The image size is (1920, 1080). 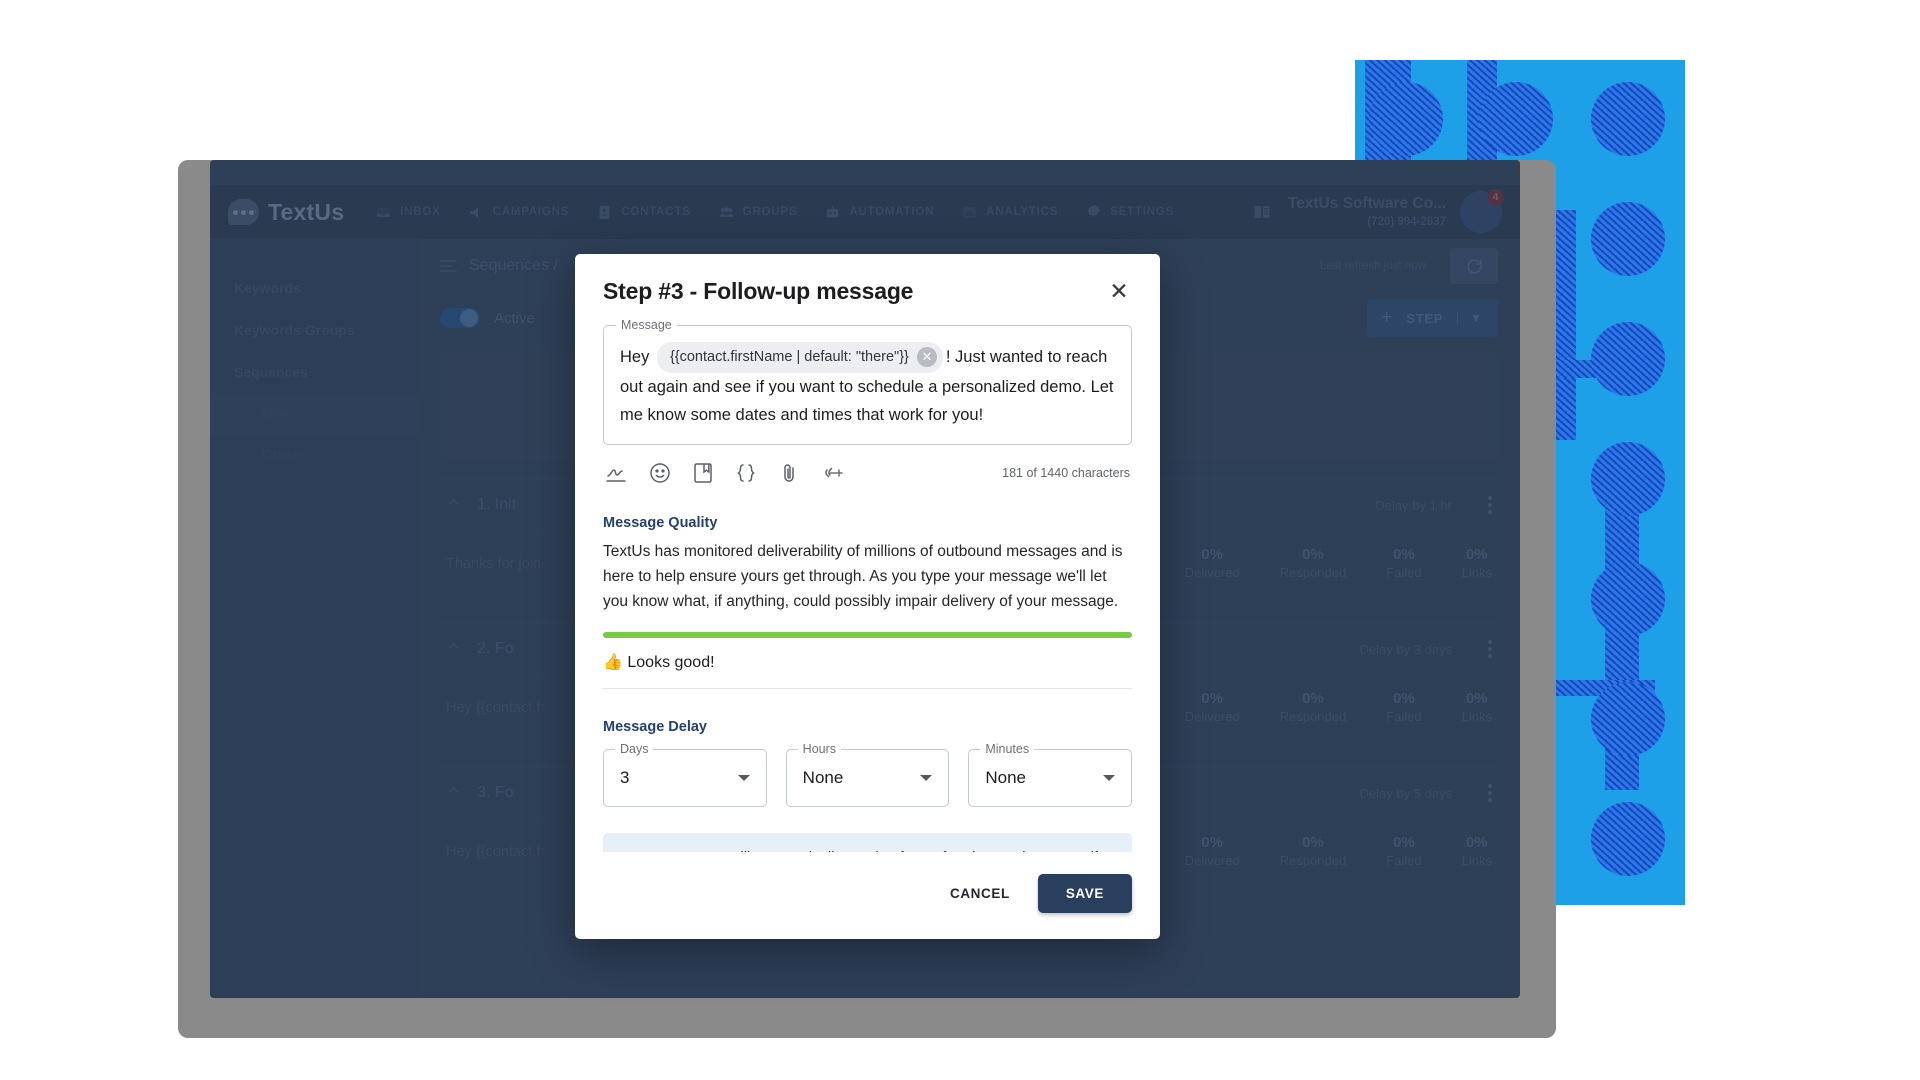 I want to click on remove-chip-icon: ✕, so click(x=926, y=357).